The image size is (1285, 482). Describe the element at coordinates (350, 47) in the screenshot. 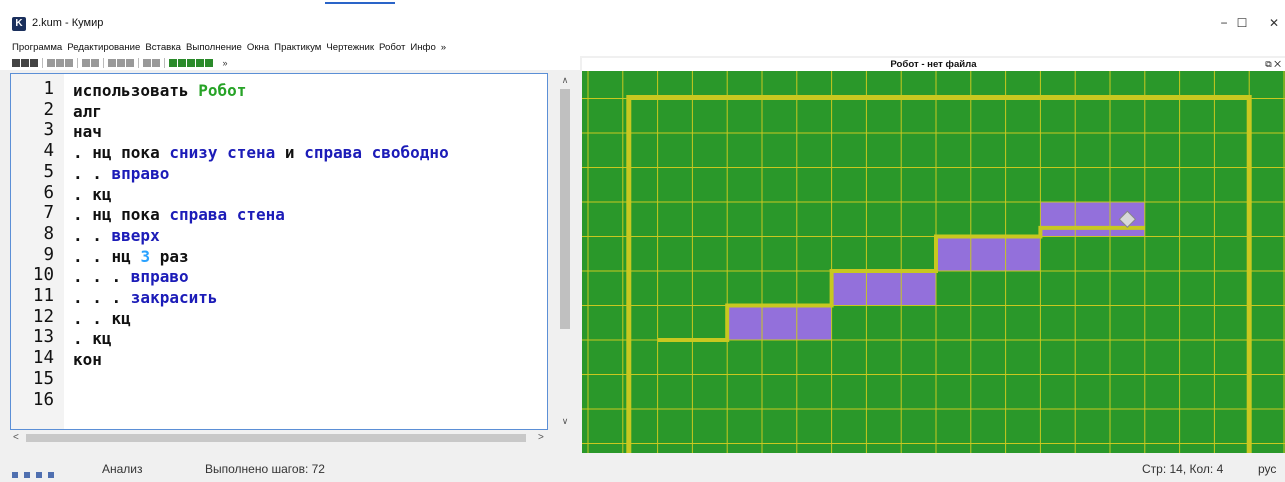

I see `menu-item-6: Чертежник` at that location.